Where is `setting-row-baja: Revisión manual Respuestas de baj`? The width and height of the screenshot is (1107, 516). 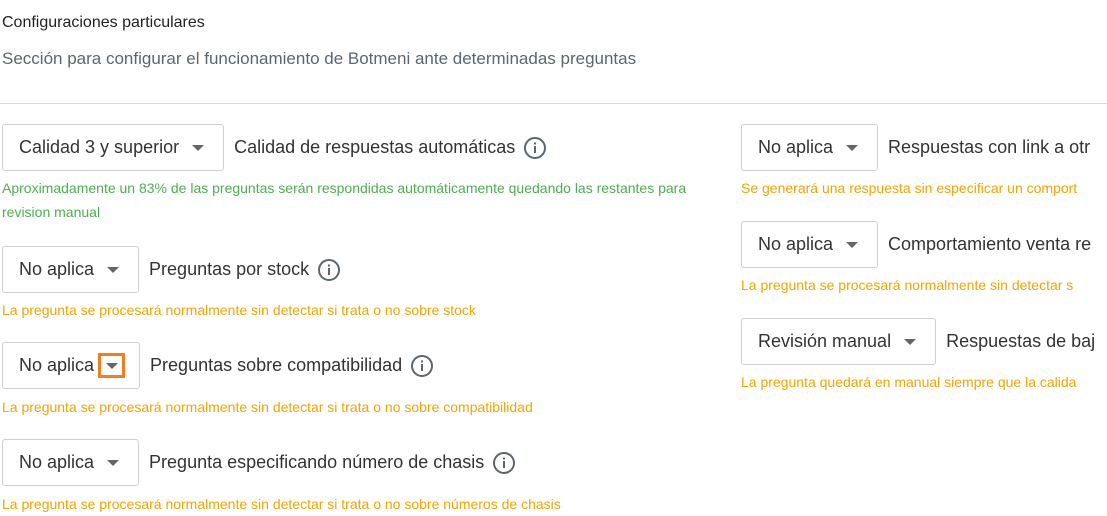
setting-row-baja: Revisión manual Respuestas de baj is located at coordinates (918, 341).